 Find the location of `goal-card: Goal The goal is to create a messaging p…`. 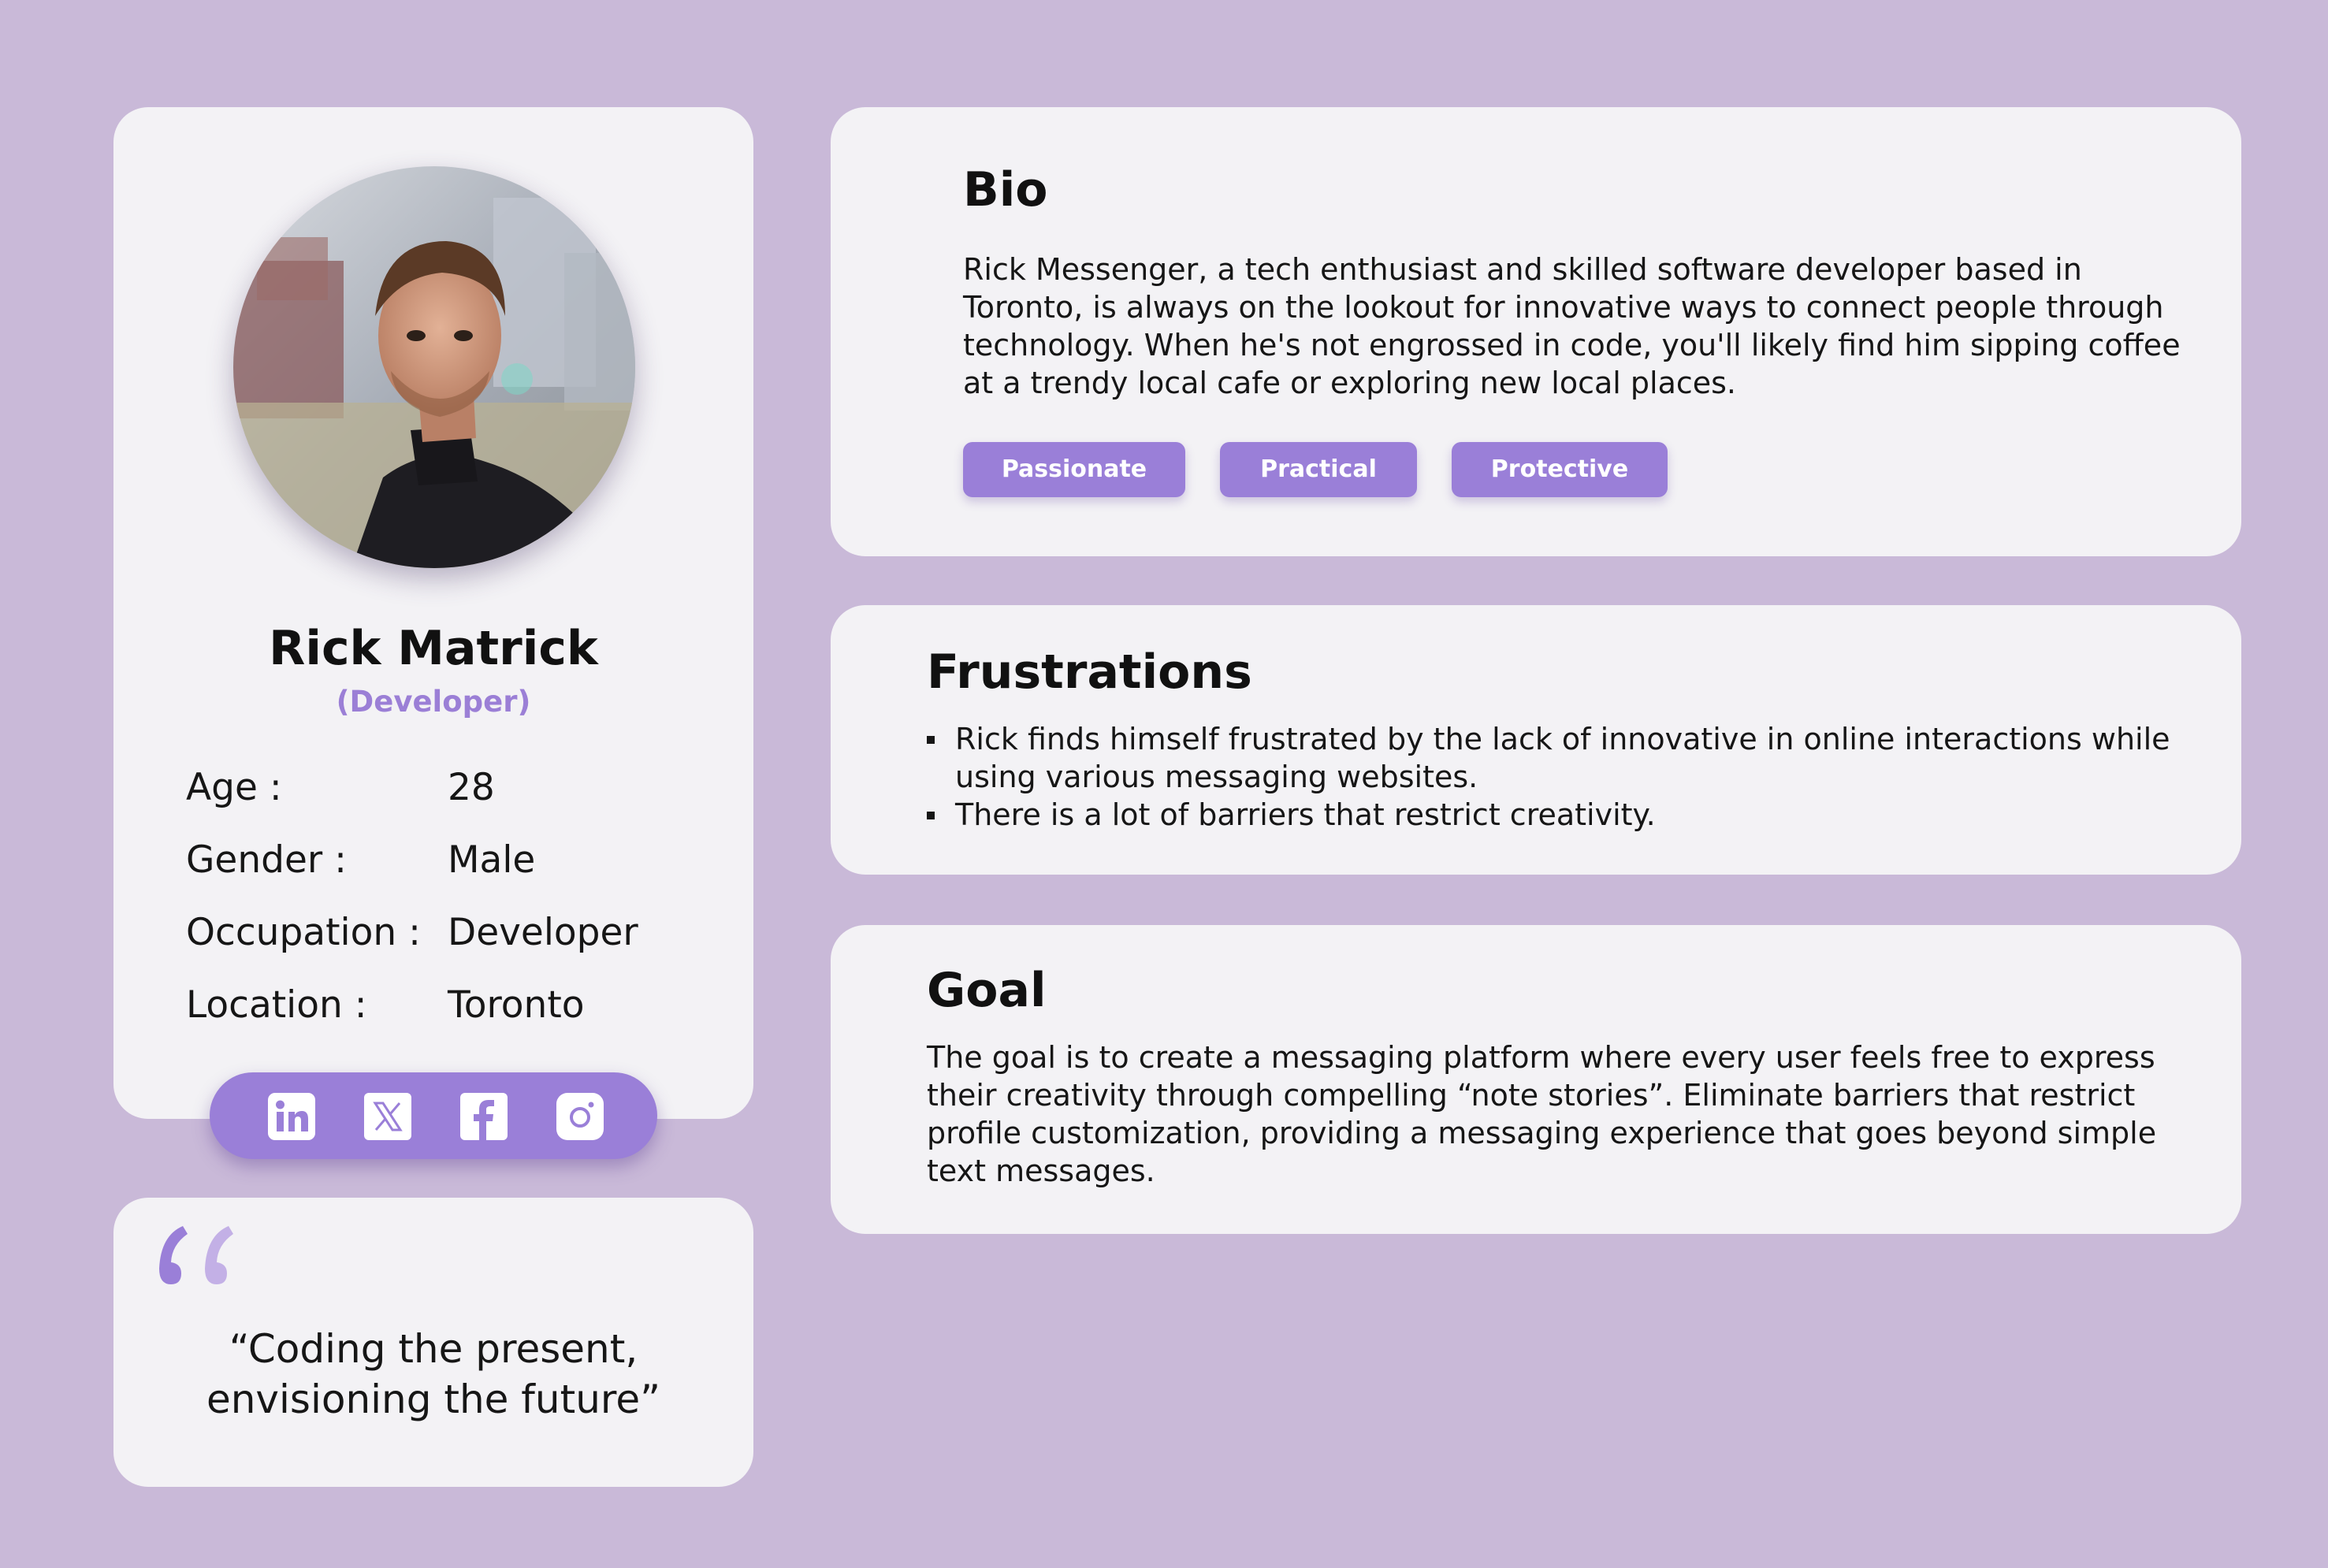

goal-card: Goal The goal is to create a messaging p… is located at coordinates (1536, 1079).